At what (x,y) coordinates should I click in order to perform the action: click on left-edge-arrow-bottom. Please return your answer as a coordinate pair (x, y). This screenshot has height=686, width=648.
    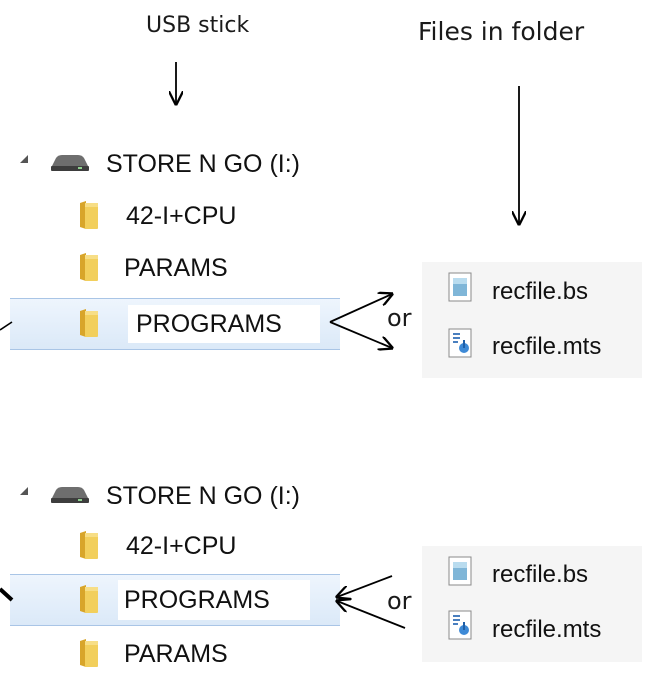
    Looking at the image, I should click on (7, 594).